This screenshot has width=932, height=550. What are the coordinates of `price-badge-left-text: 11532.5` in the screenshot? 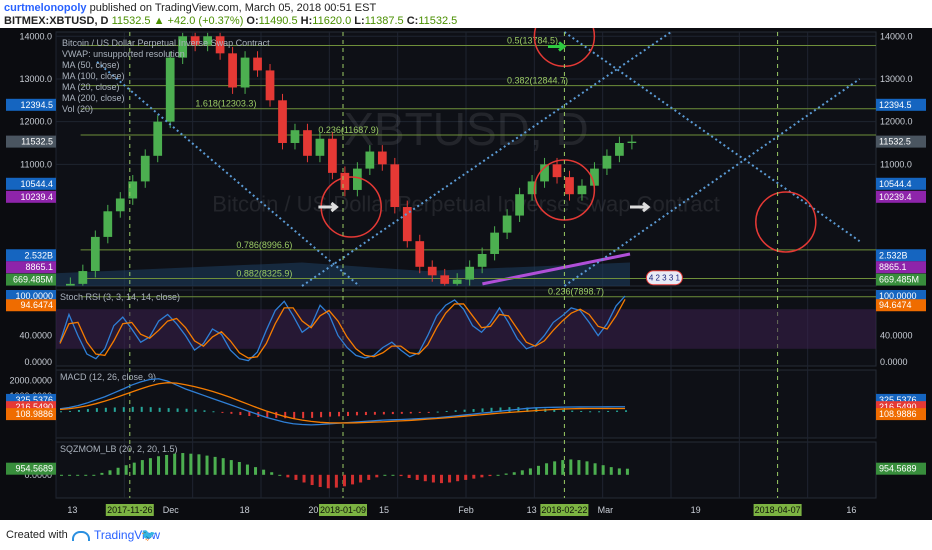 It's located at (37, 142).